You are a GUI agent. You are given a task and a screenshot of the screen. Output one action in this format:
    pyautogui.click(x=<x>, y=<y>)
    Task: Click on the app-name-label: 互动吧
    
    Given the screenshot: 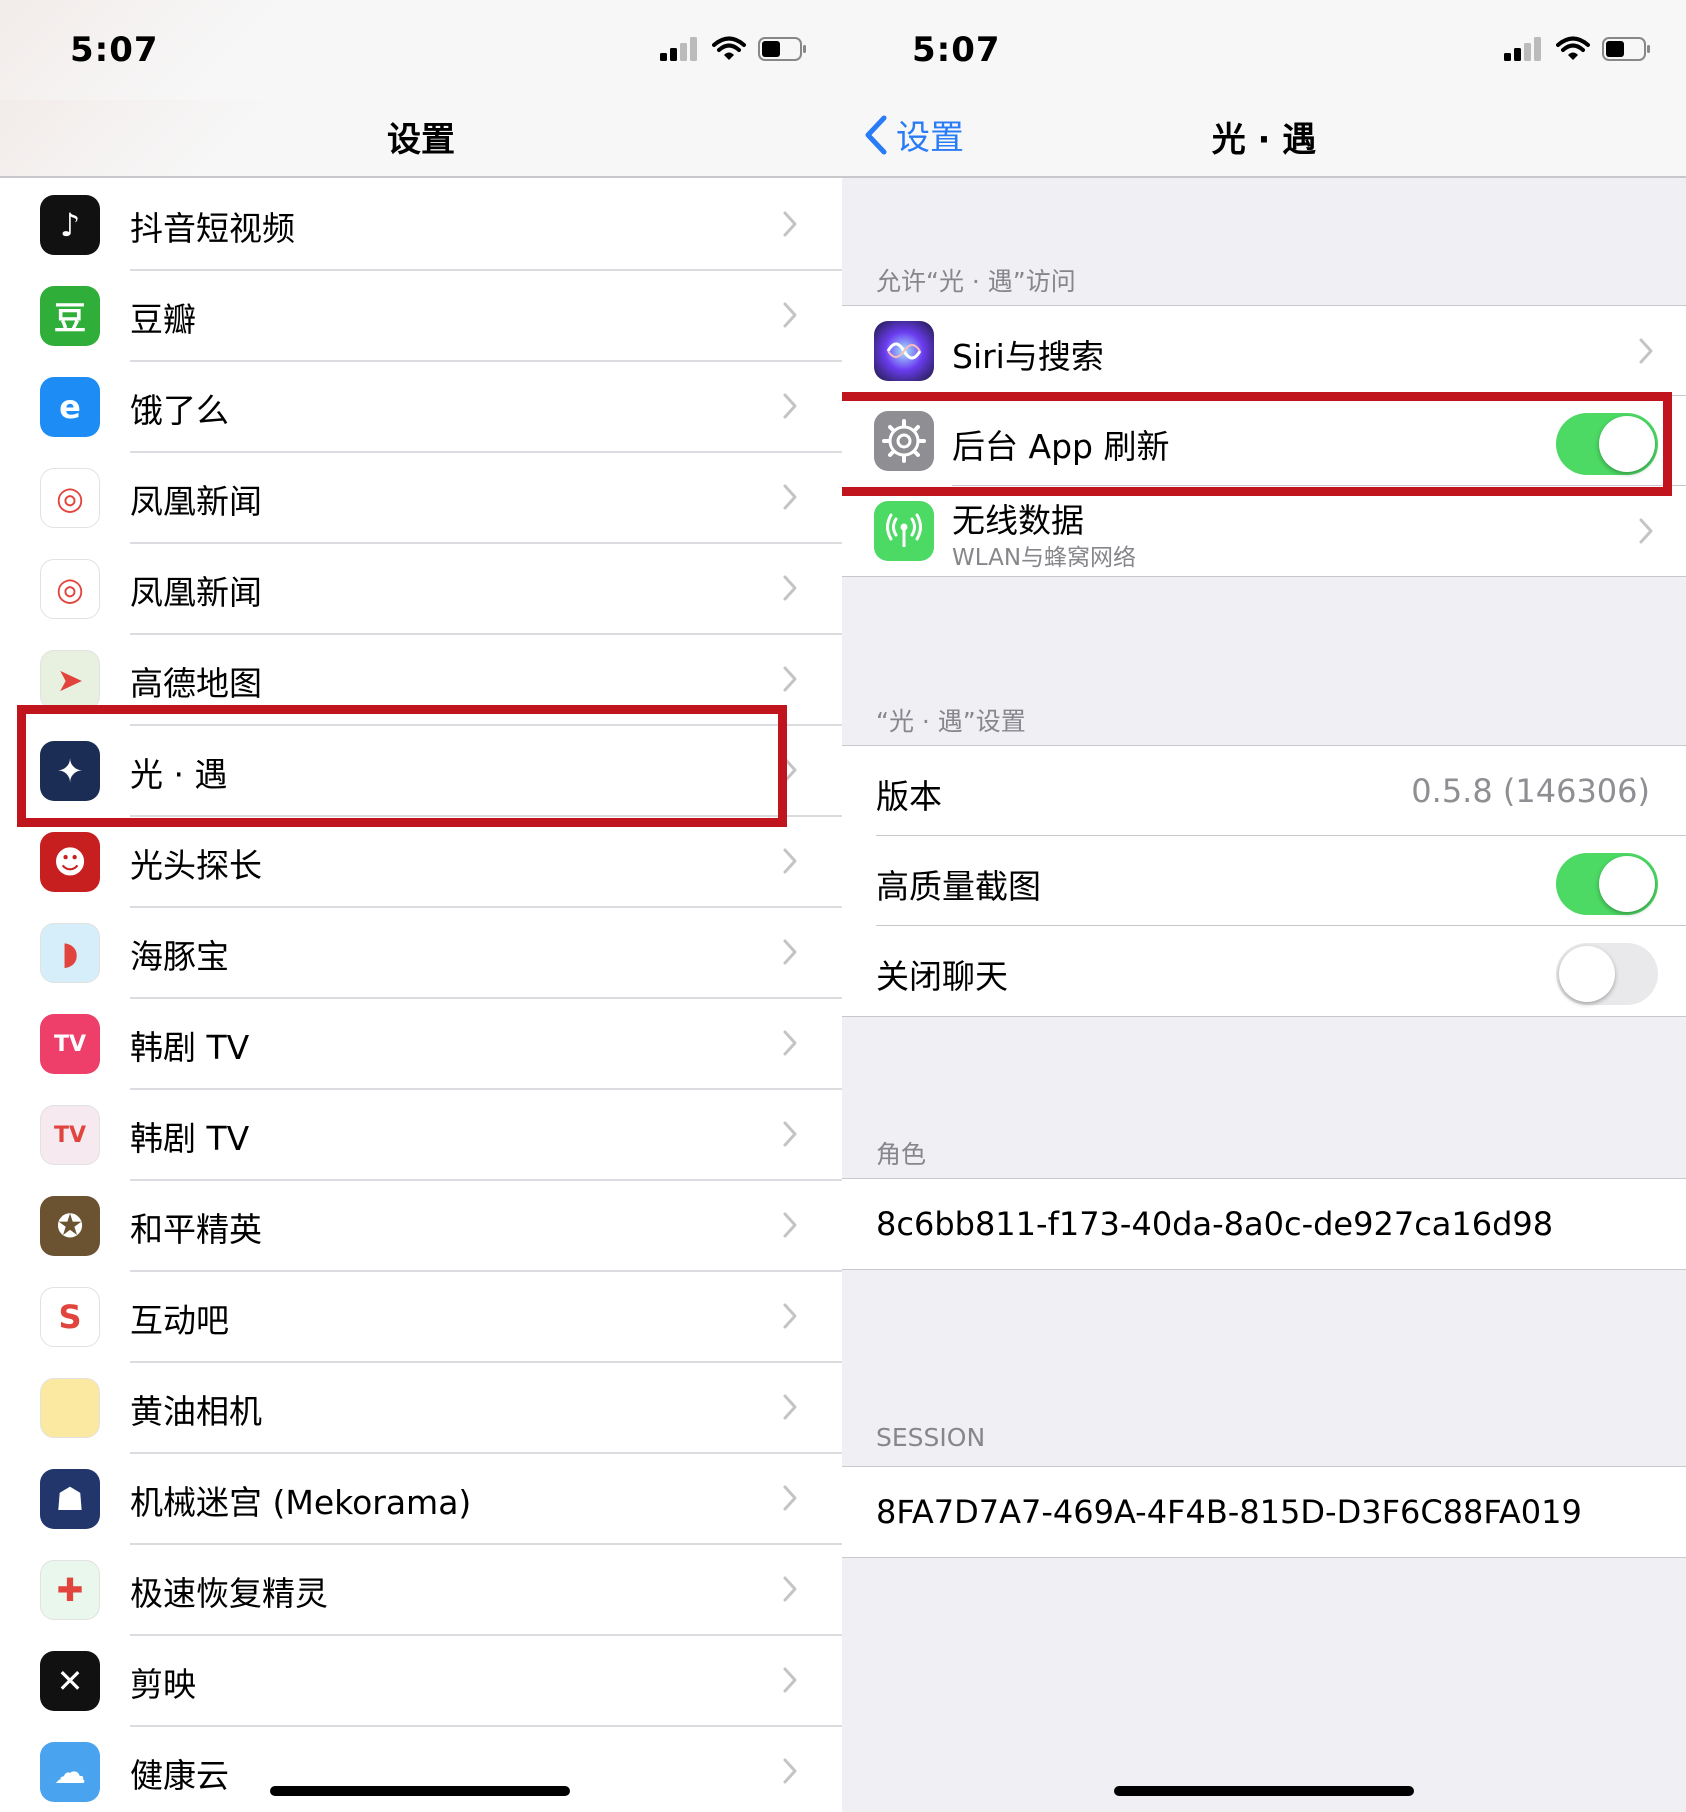 What is the action you would take?
    pyautogui.click(x=179, y=1320)
    